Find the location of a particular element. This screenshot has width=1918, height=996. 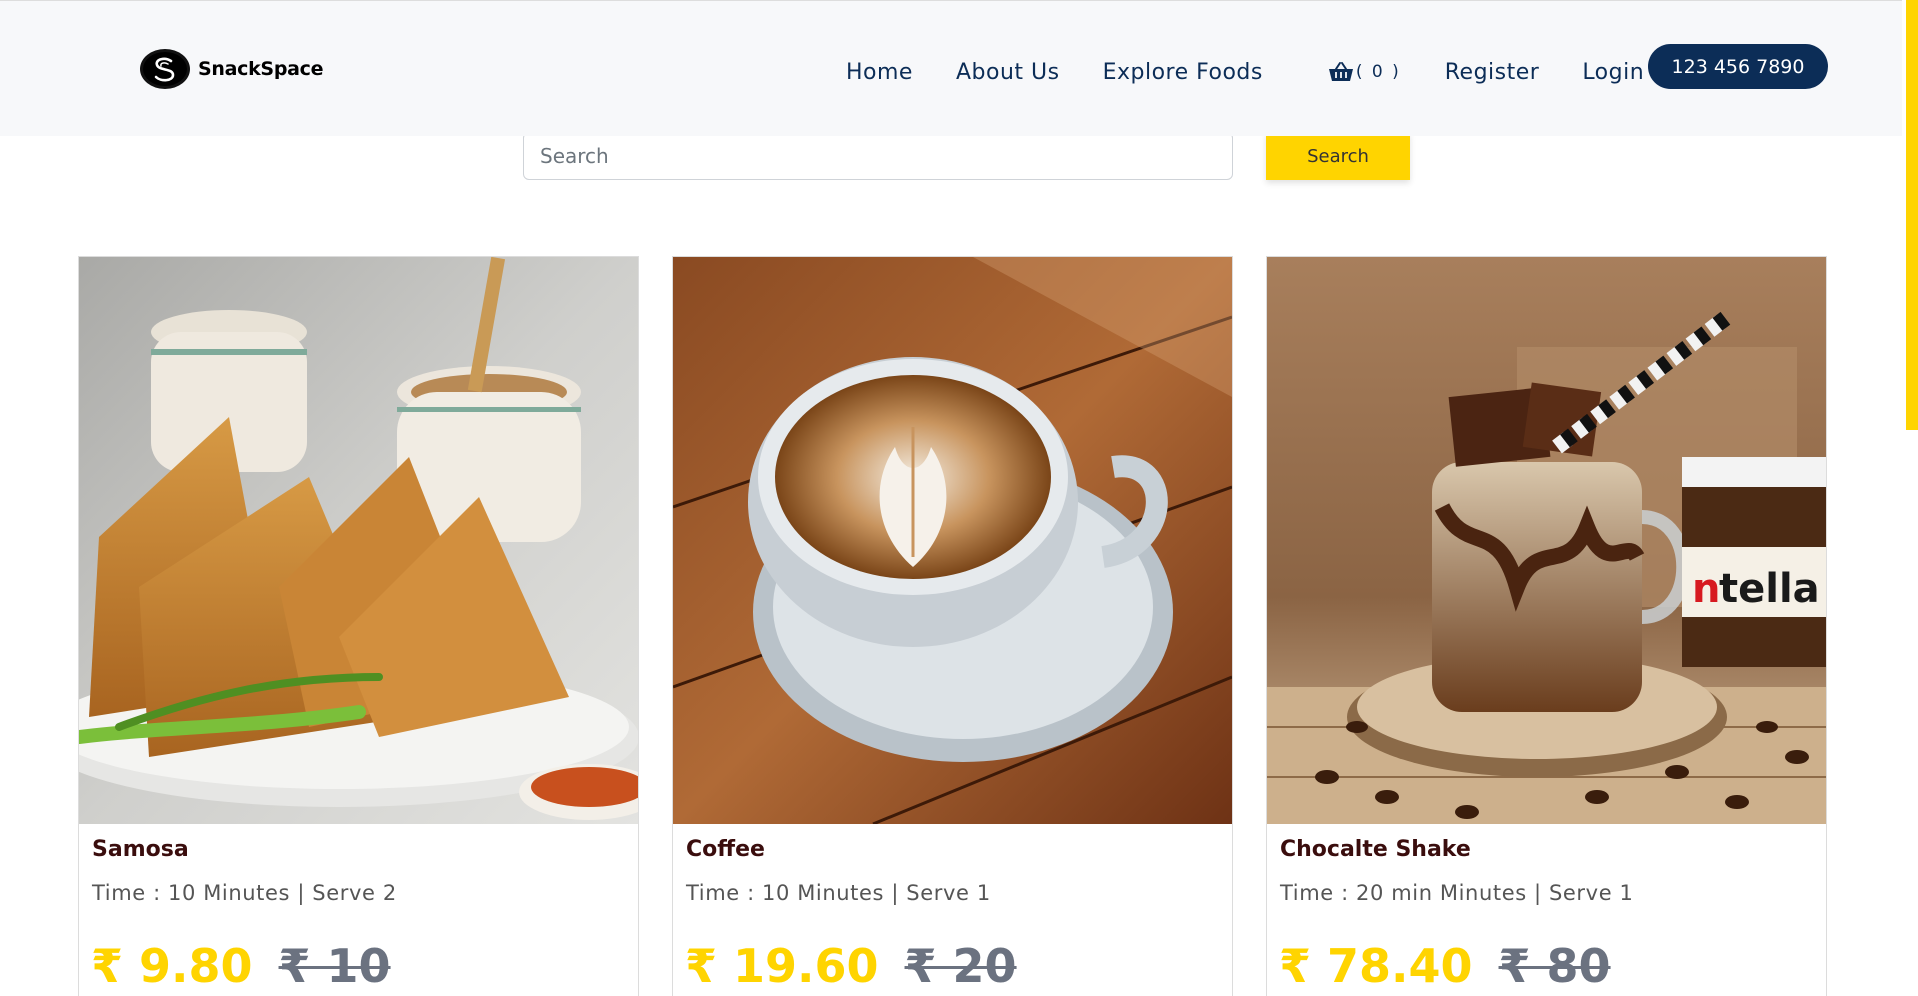

product-name: Samosa is located at coordinates (140, 849).